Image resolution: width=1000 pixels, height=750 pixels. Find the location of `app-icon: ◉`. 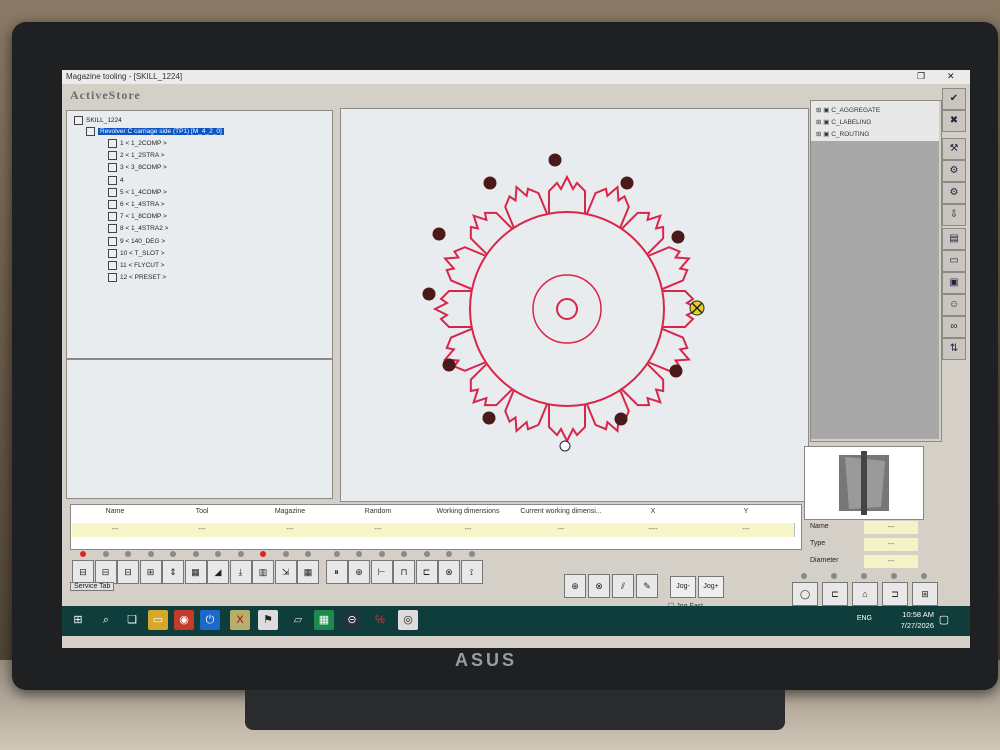

app-icon: ◉ is located at coordinates (184, 620).